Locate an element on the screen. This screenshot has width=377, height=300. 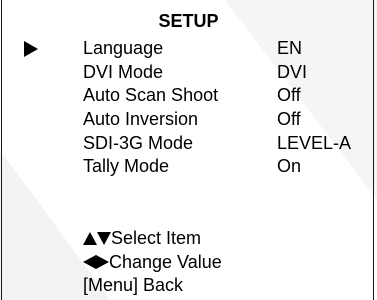
triangle-left-icon is located at coordinates (89, 261).